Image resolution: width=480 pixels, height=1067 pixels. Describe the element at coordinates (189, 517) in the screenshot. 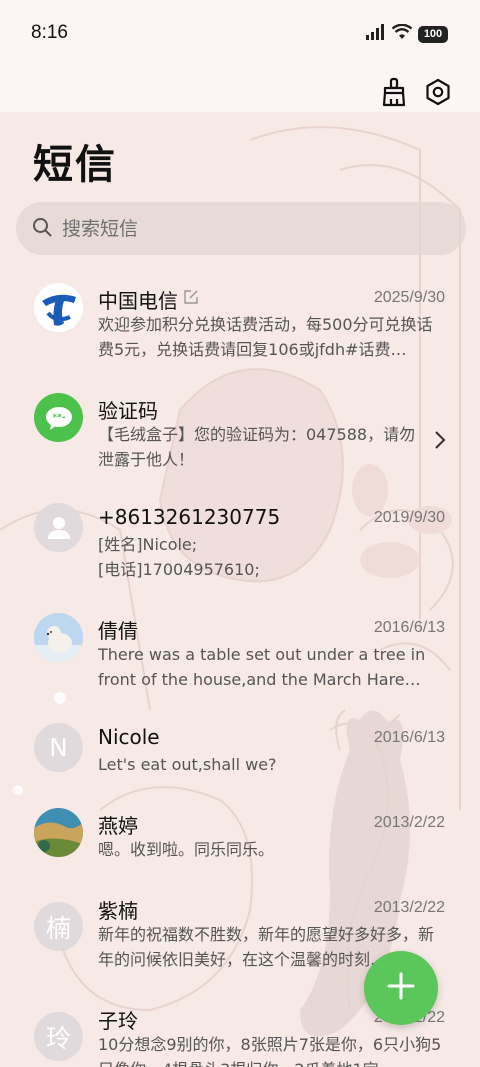

I see `contact-name: +8613261230775` at that location.